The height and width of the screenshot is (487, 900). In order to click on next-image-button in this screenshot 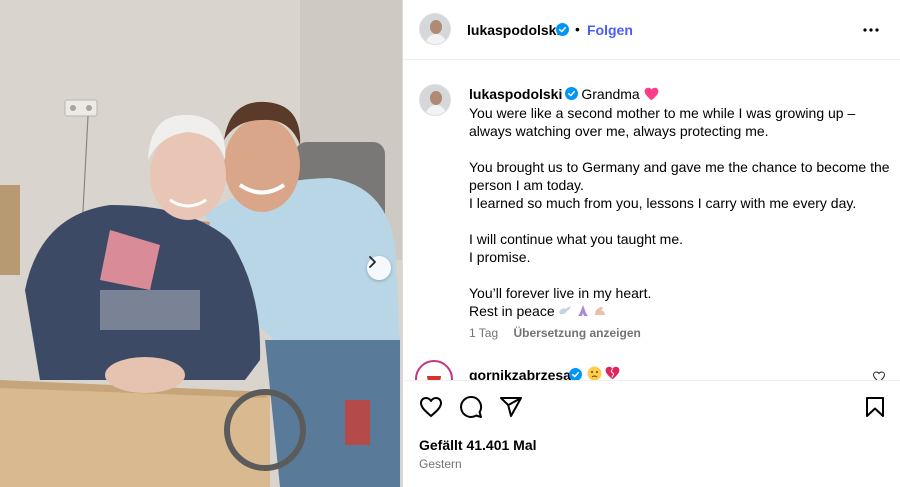, I will do `click(379, 268)`.